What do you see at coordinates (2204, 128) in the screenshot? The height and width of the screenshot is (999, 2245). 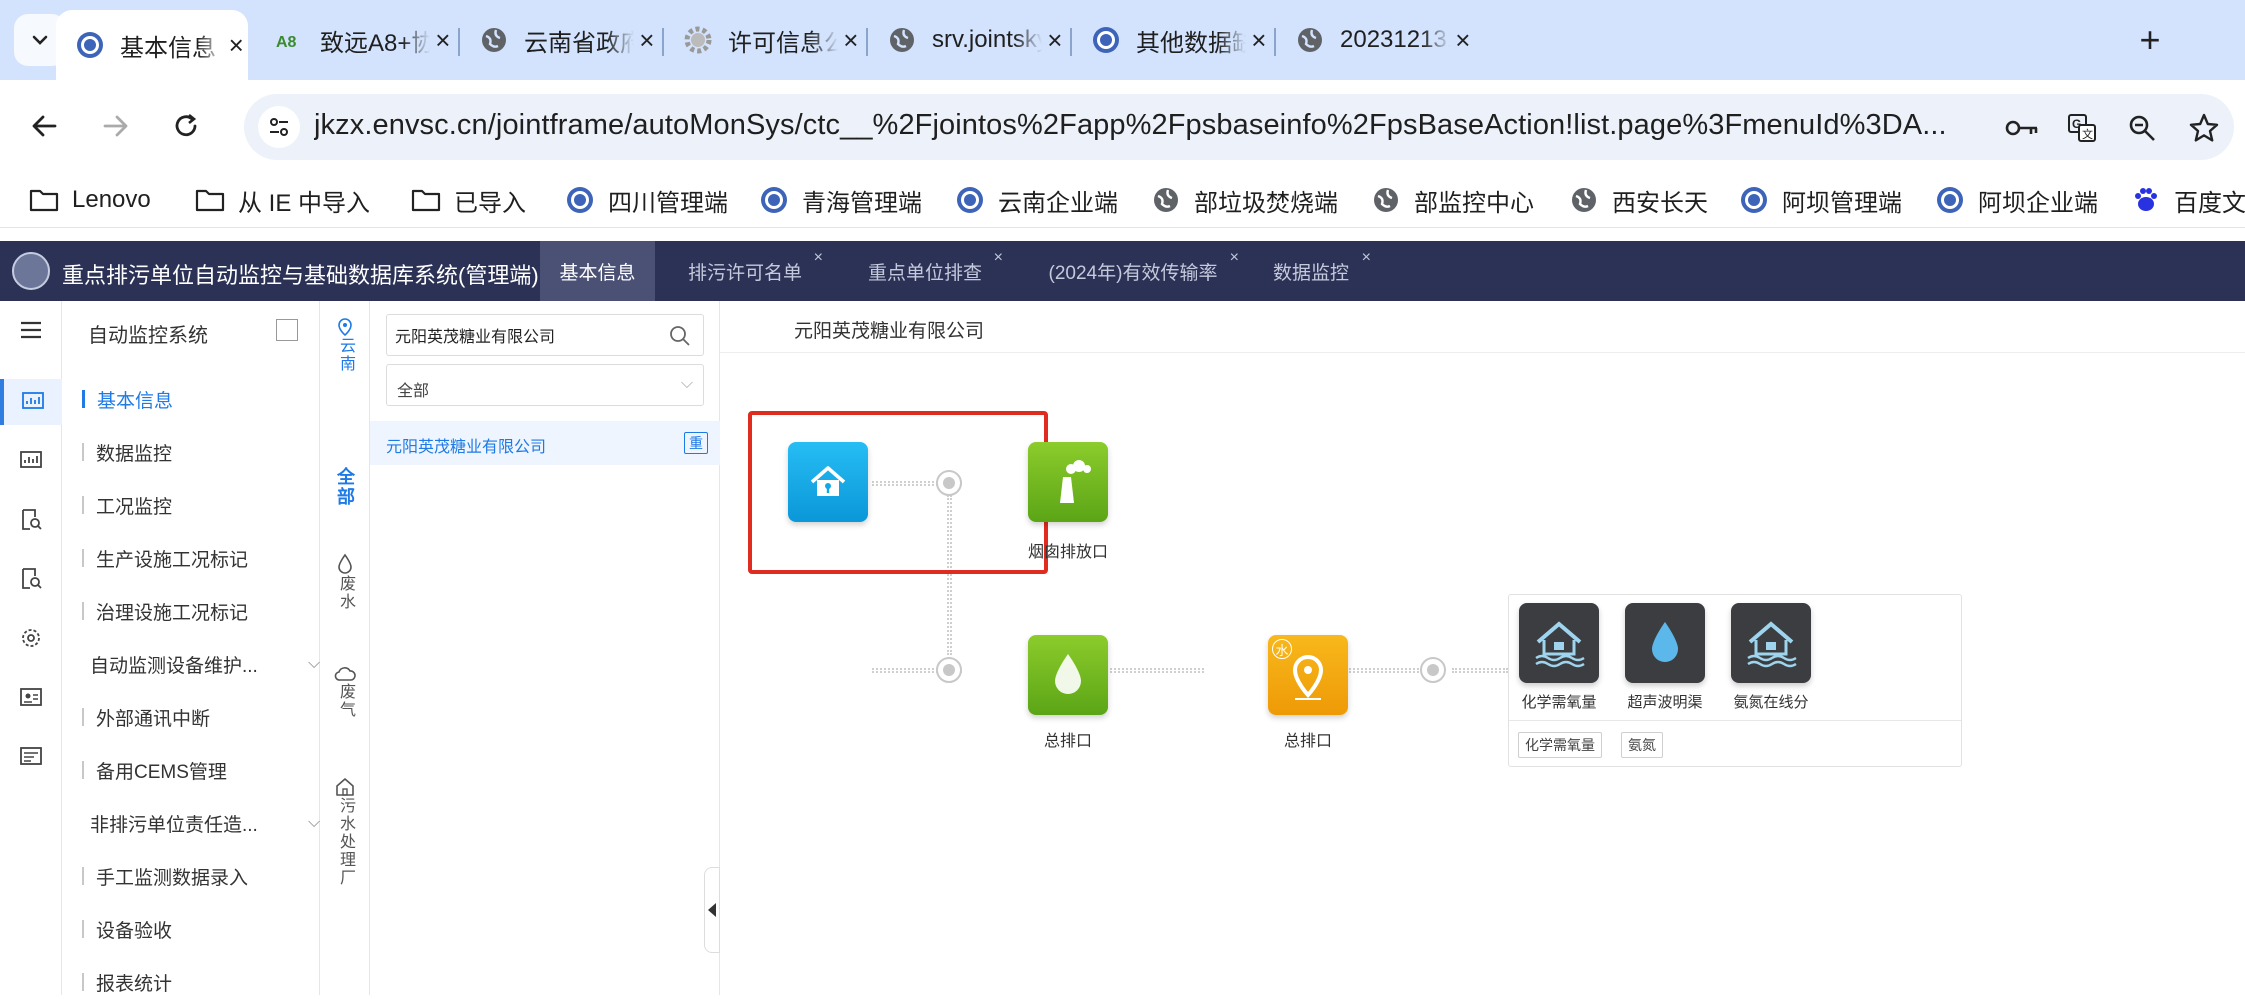 I see `star-icon` at bounding box center [2204, 128].